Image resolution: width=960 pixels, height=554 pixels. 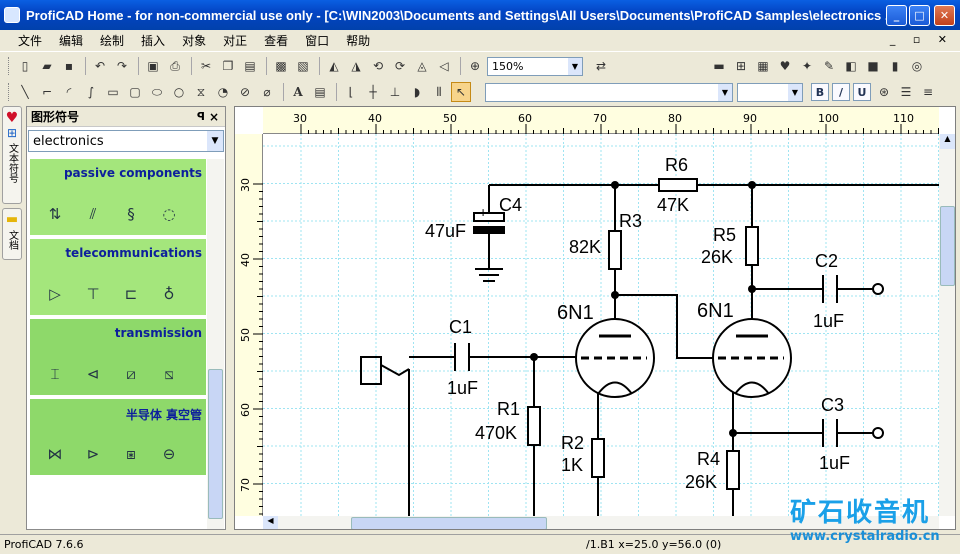 I want to click on menu-object: 对象, so click(x=194, y=40).